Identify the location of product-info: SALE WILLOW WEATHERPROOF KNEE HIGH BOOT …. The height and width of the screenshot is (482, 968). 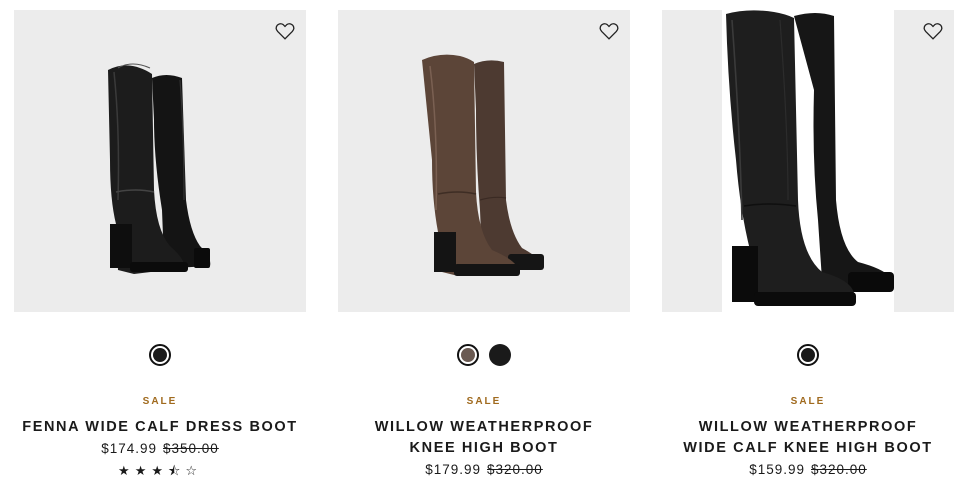
(484, 438).